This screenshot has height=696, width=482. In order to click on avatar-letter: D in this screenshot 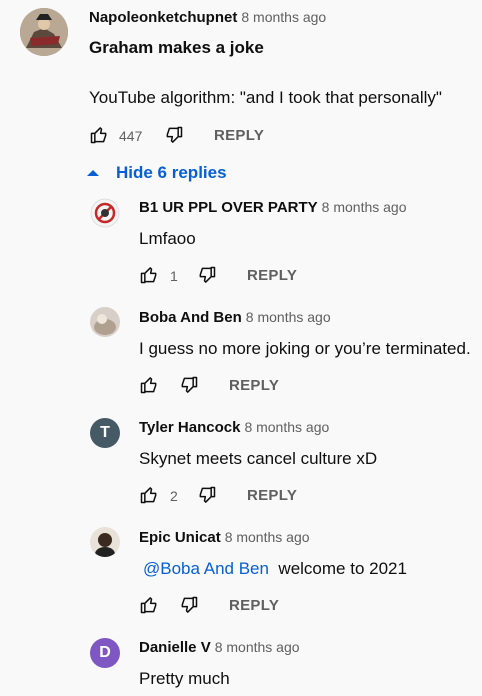, I will do `click(105, 652)`.